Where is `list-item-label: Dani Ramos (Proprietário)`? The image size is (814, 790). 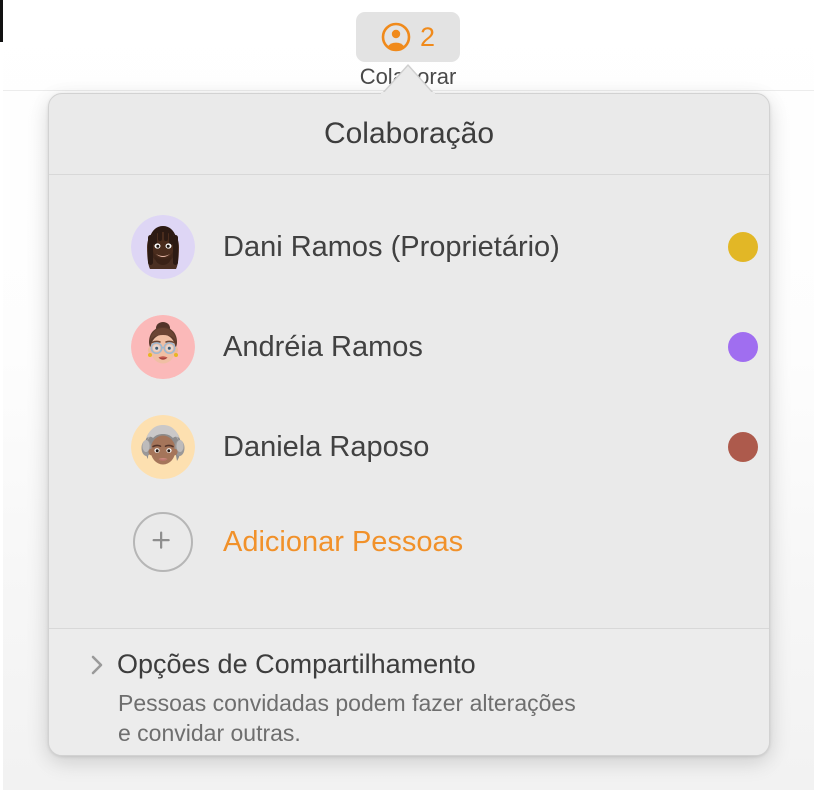 list-item-label: Dani Ramos (Proprietário) is located at coordinates (391, 246).